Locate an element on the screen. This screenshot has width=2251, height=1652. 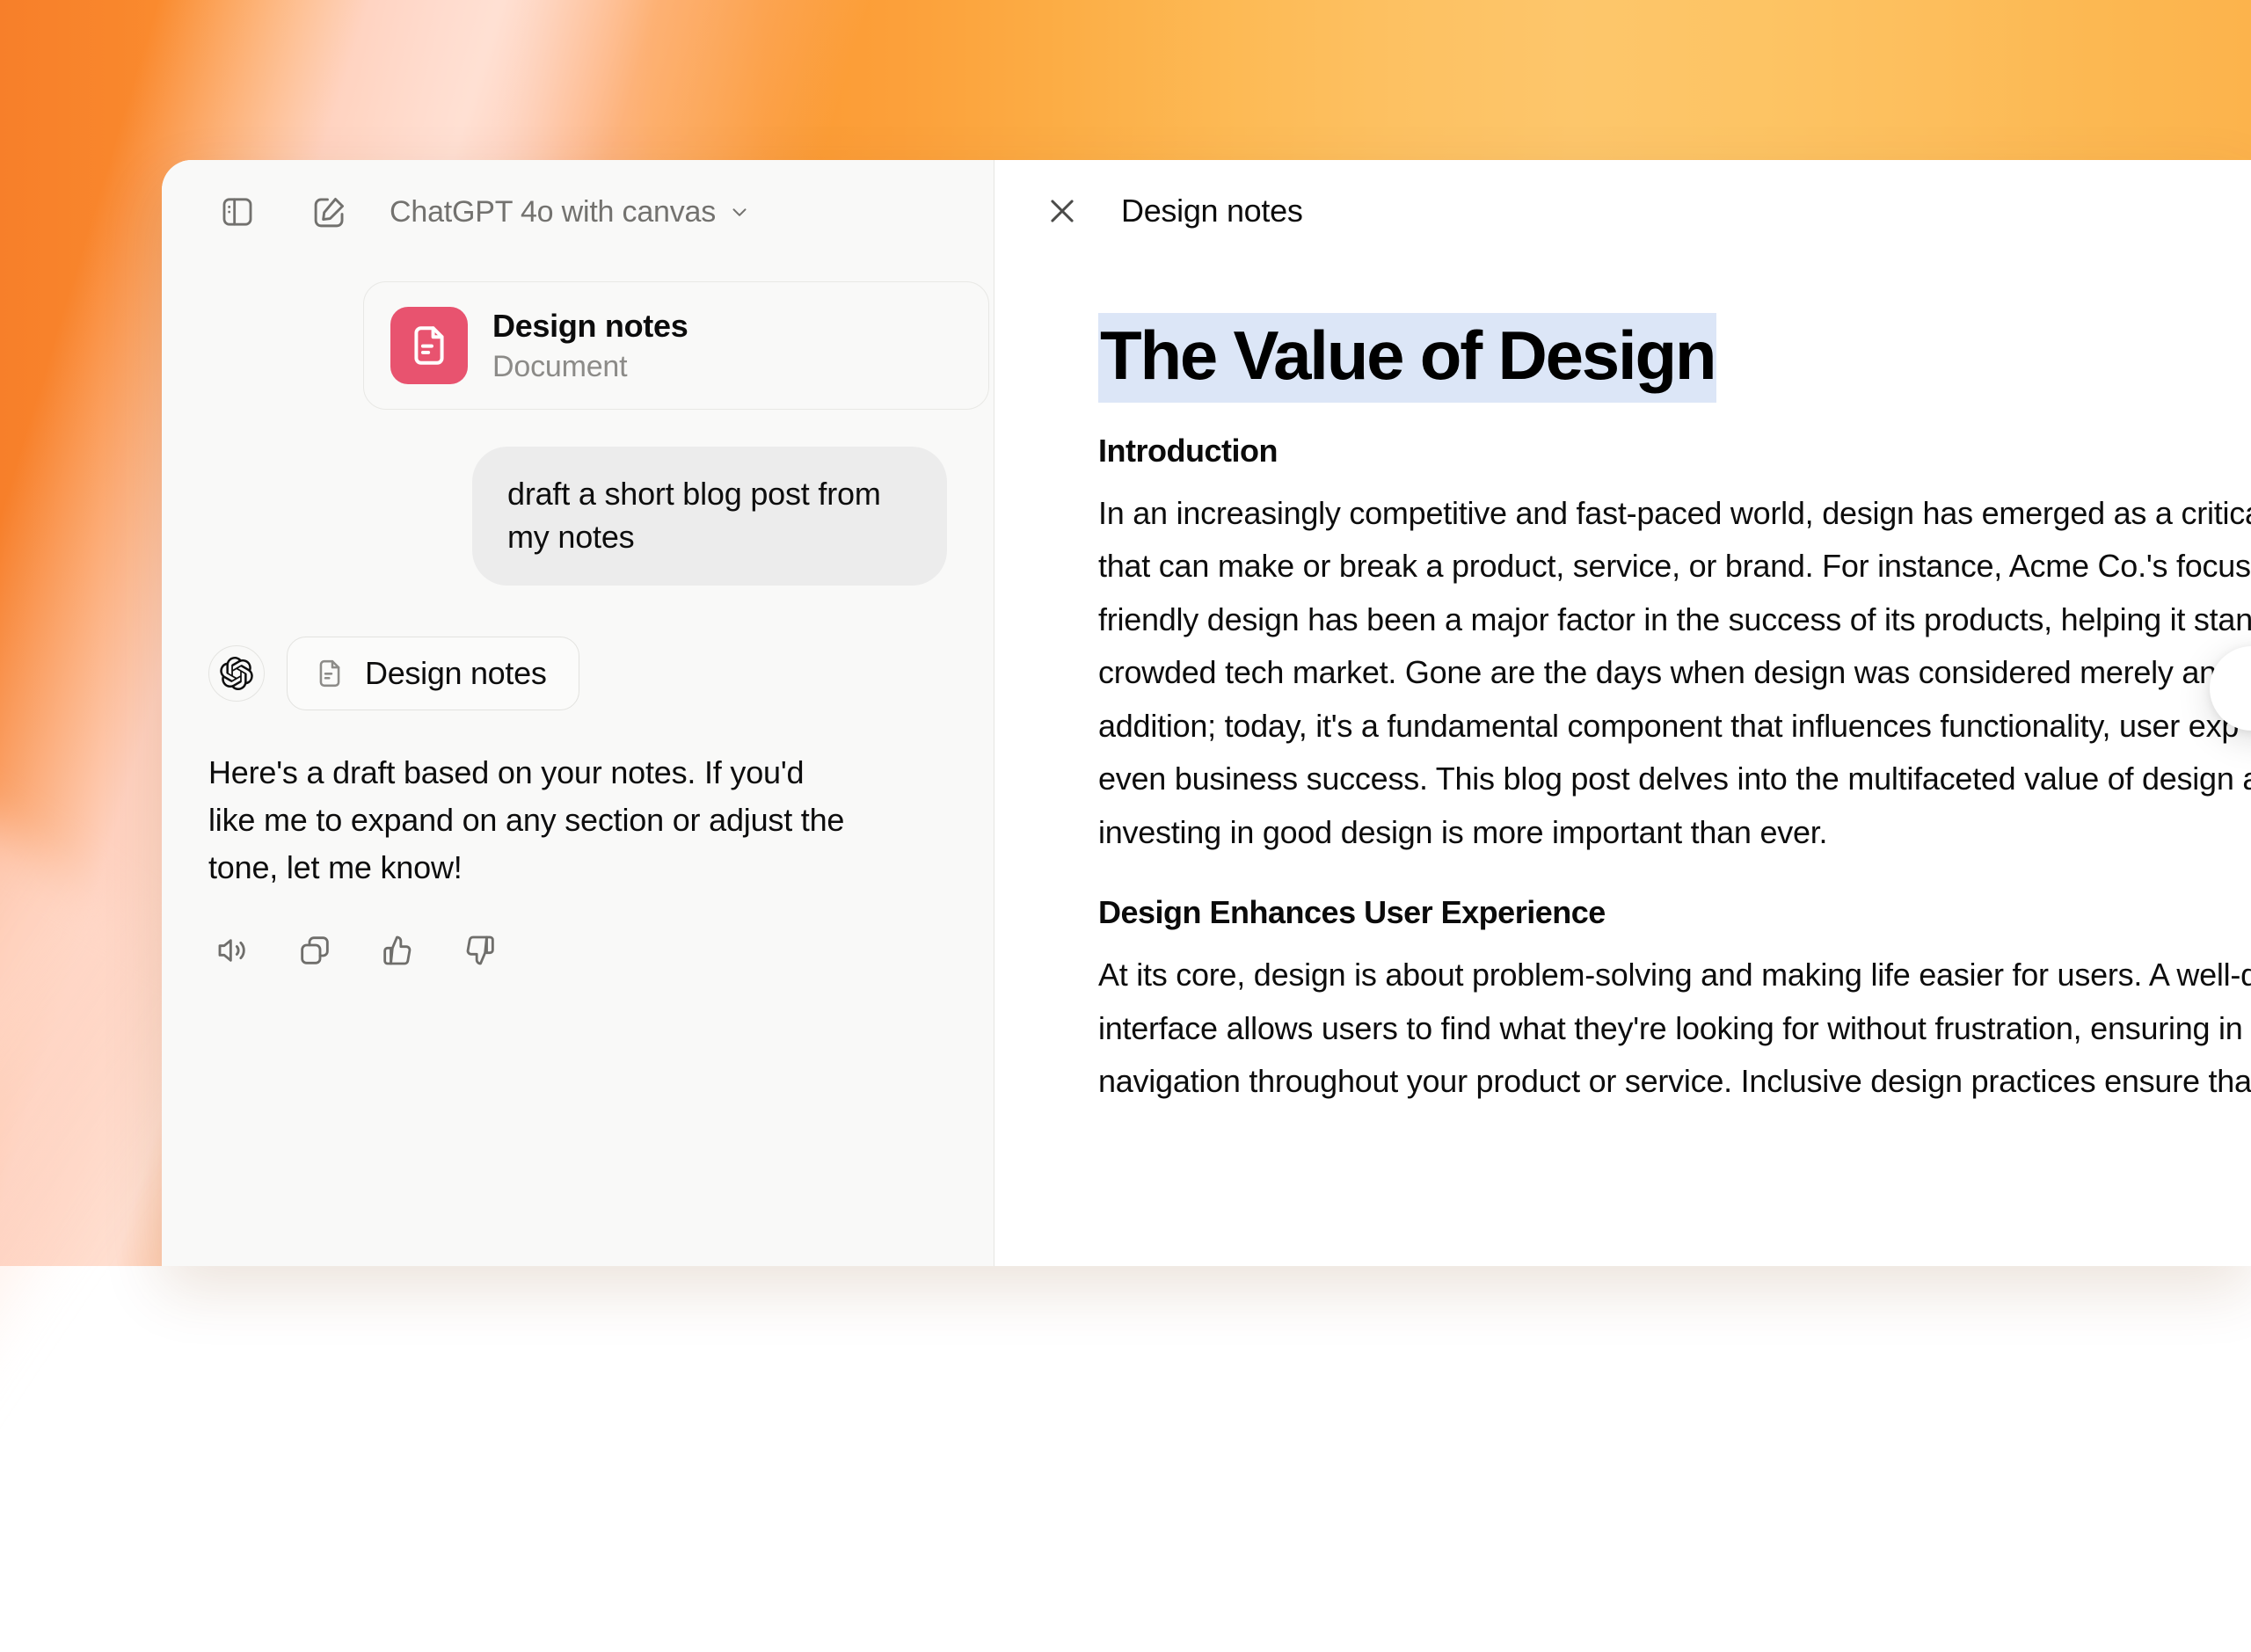
document-heading-wrap: The Value of Design is located at coordinates (1674, 356).